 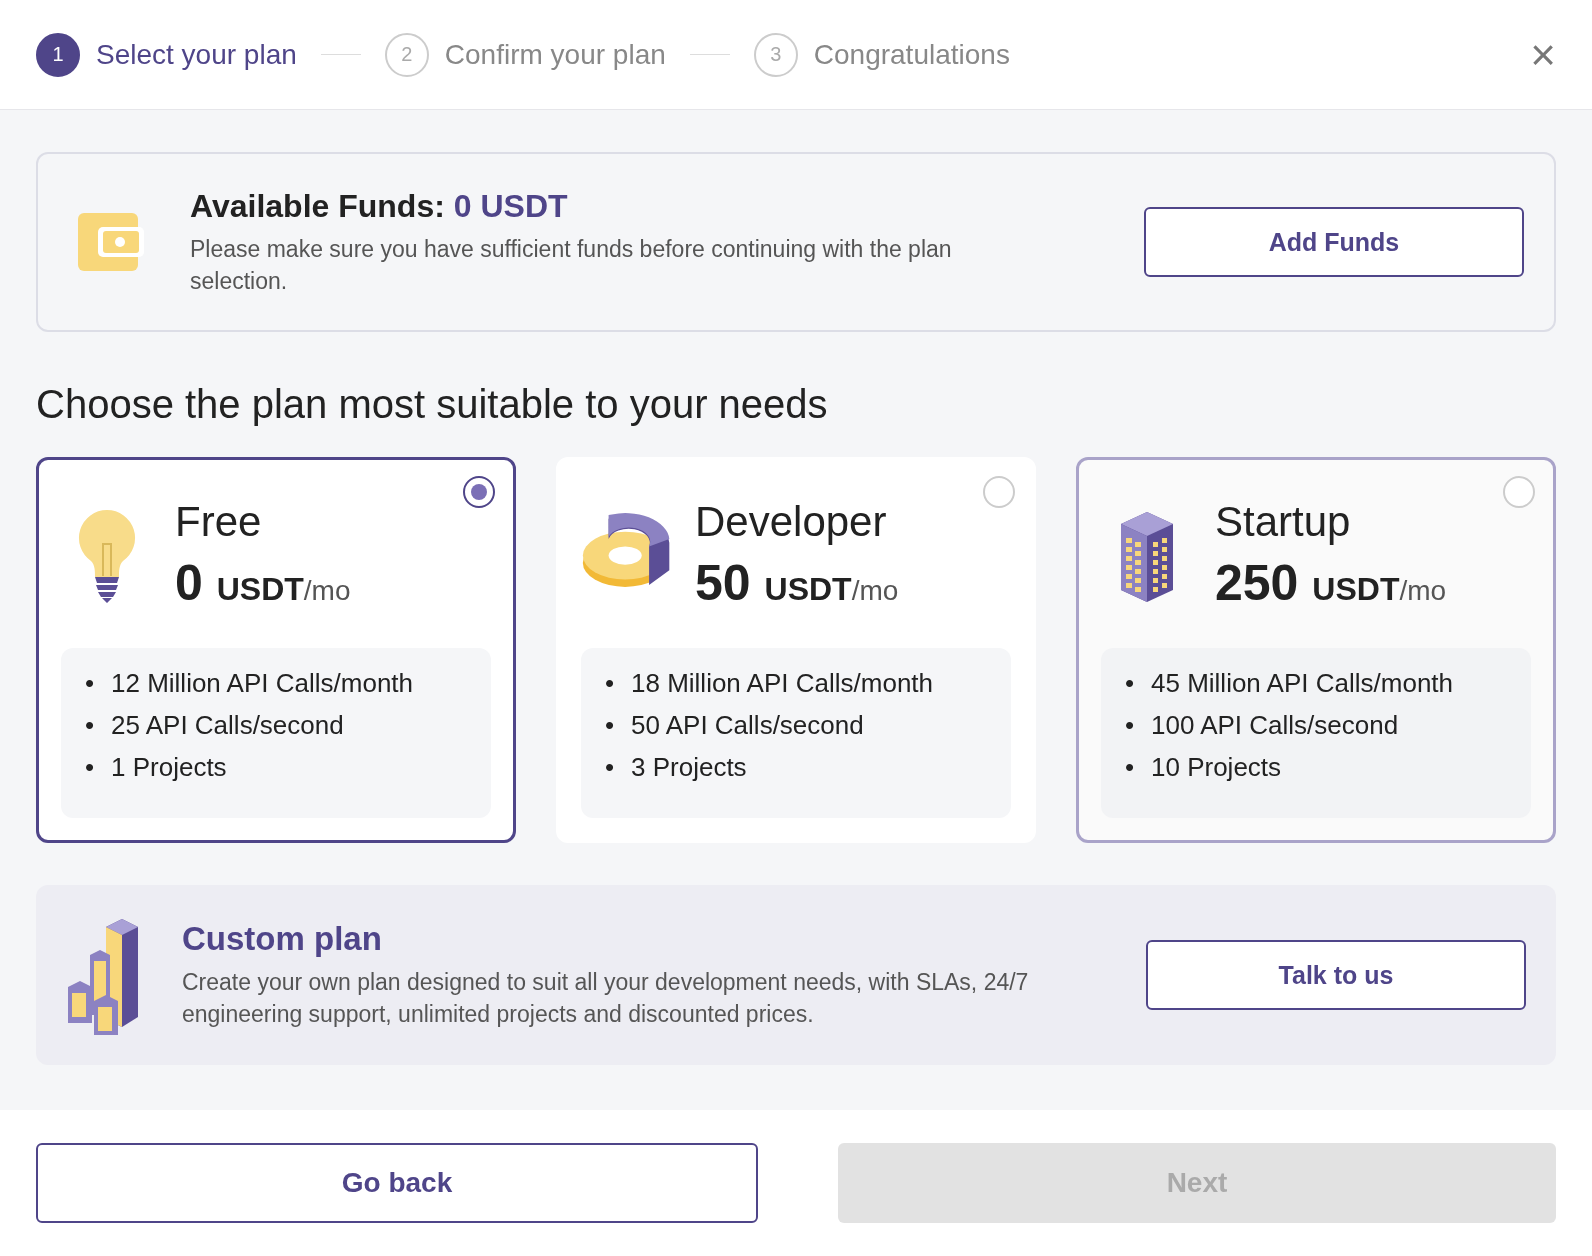 I want to click on feature-item: 18 Million API Calls/month, so click(x=782, y=683).